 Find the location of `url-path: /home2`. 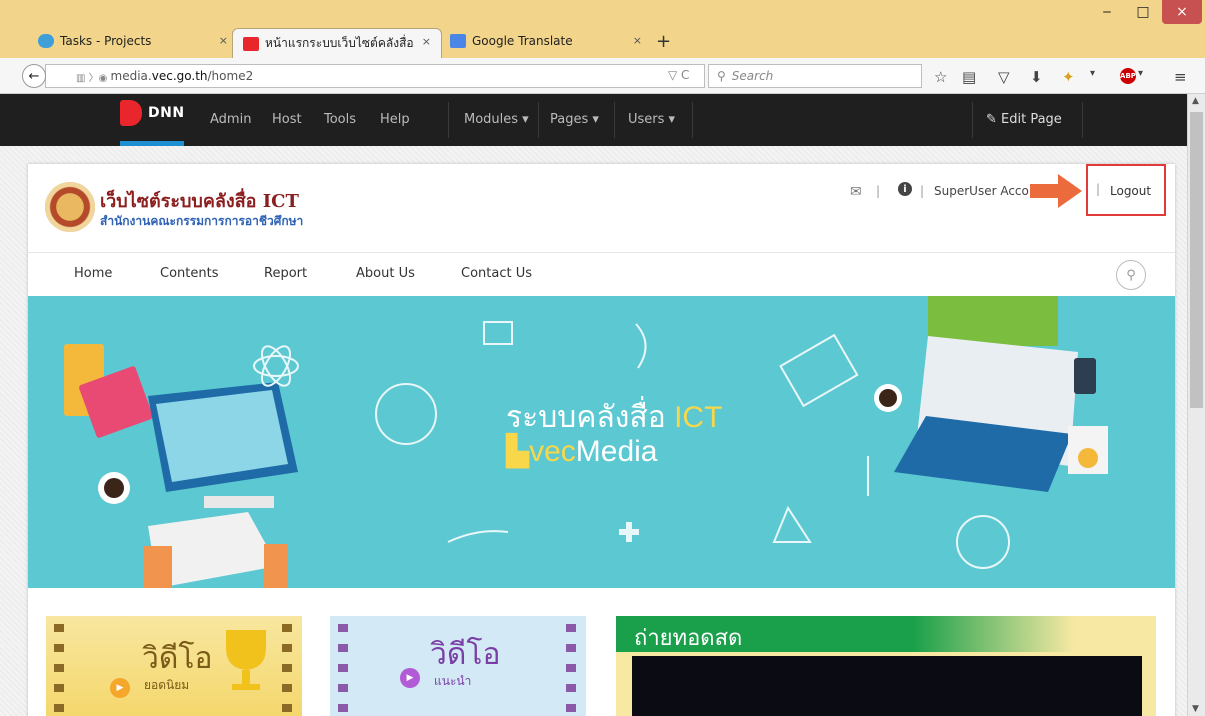

url-path: /home2 is located at coordinates (230, 76).